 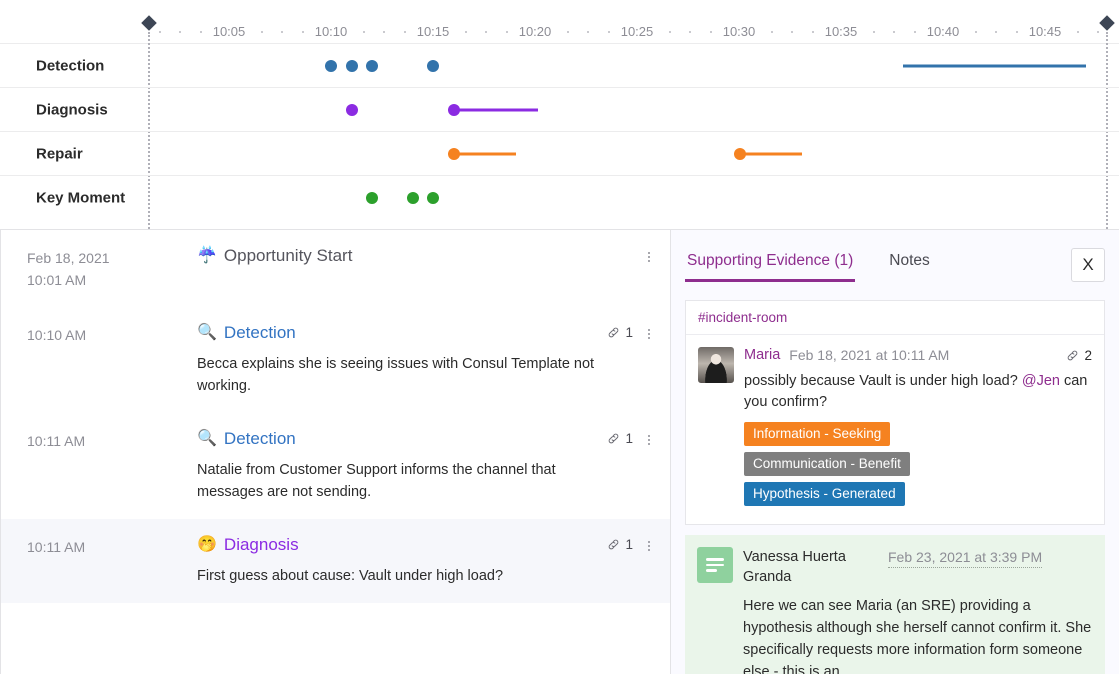 What do you see at coordinates (261, 545) in the screenshot?
I see `event-title: Diagnosis` at bounding box center [261, 545].